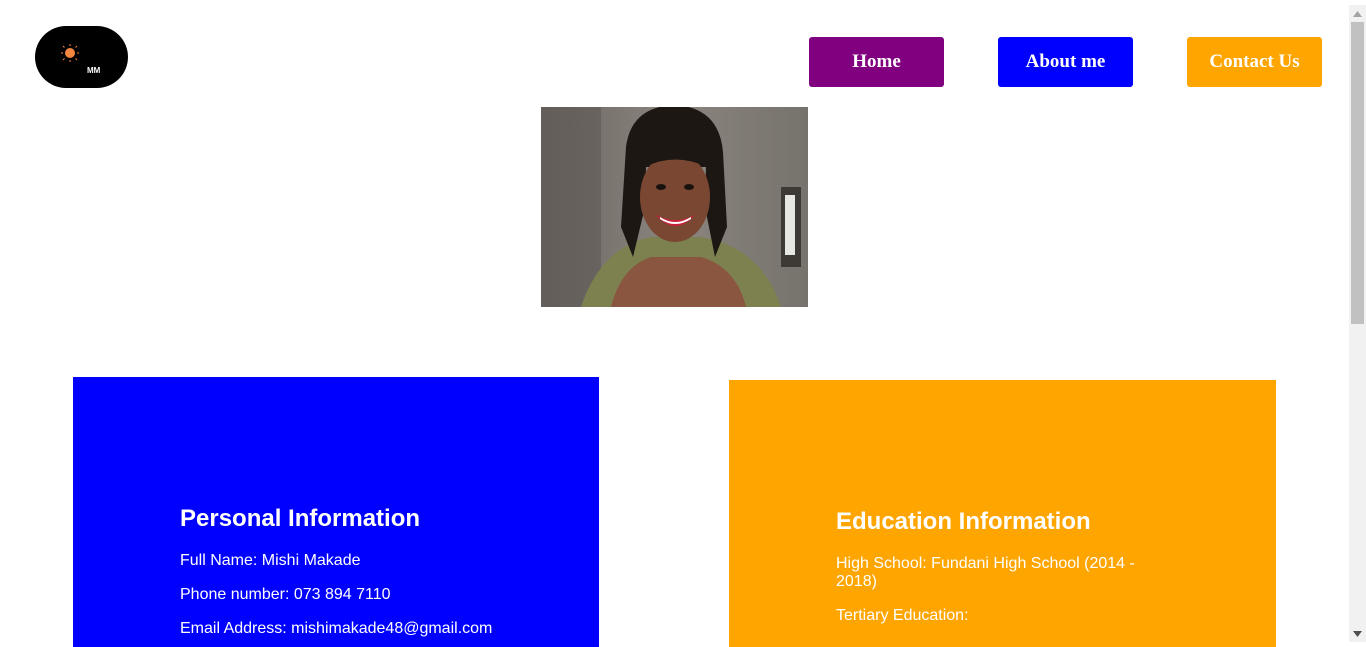  Describe the element at coordinates (285, 594) in the screenshot. I see `phone-number-text: Phone number: 073 894 7110` at that location.